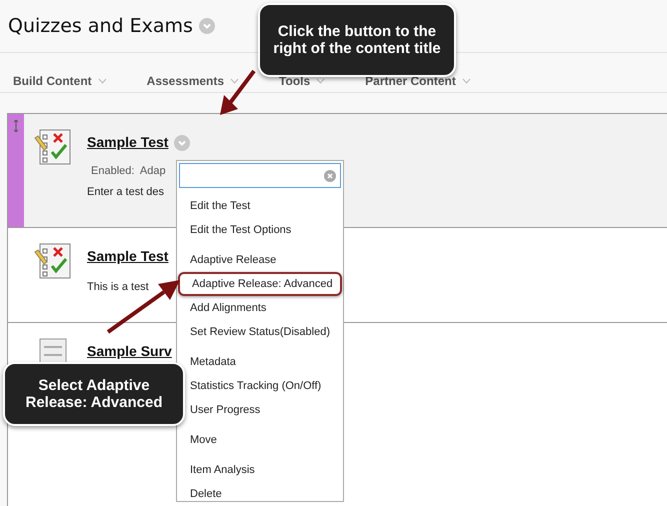  What do you see at coordinates (16, 126) in the screenshot?
I see `resize-arrows-icon` at bounding box center [16, 126].